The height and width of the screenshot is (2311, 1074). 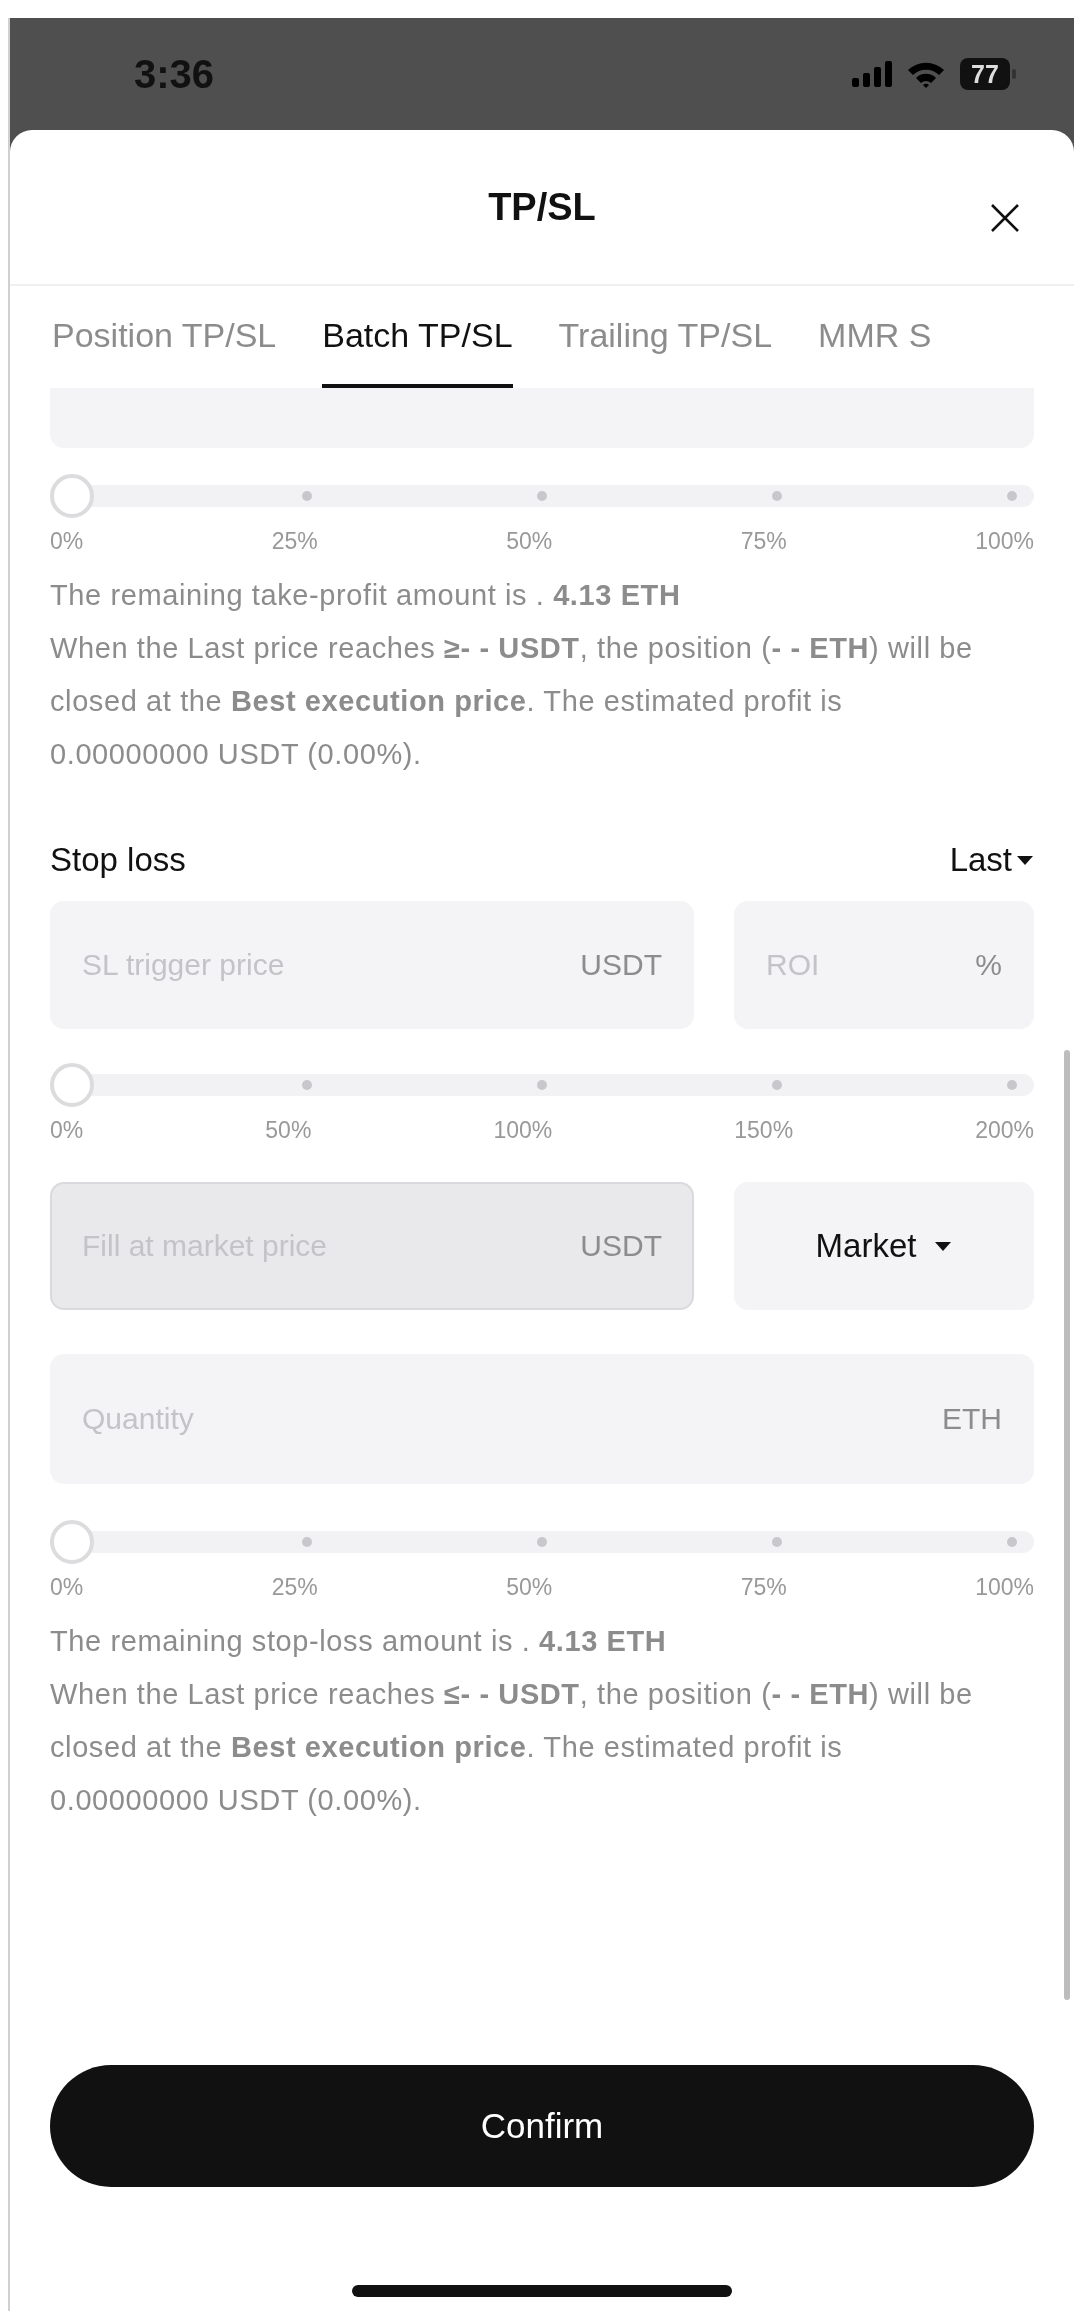 I want to click on tick-label: 200%, so click(x=1004, y=1130).